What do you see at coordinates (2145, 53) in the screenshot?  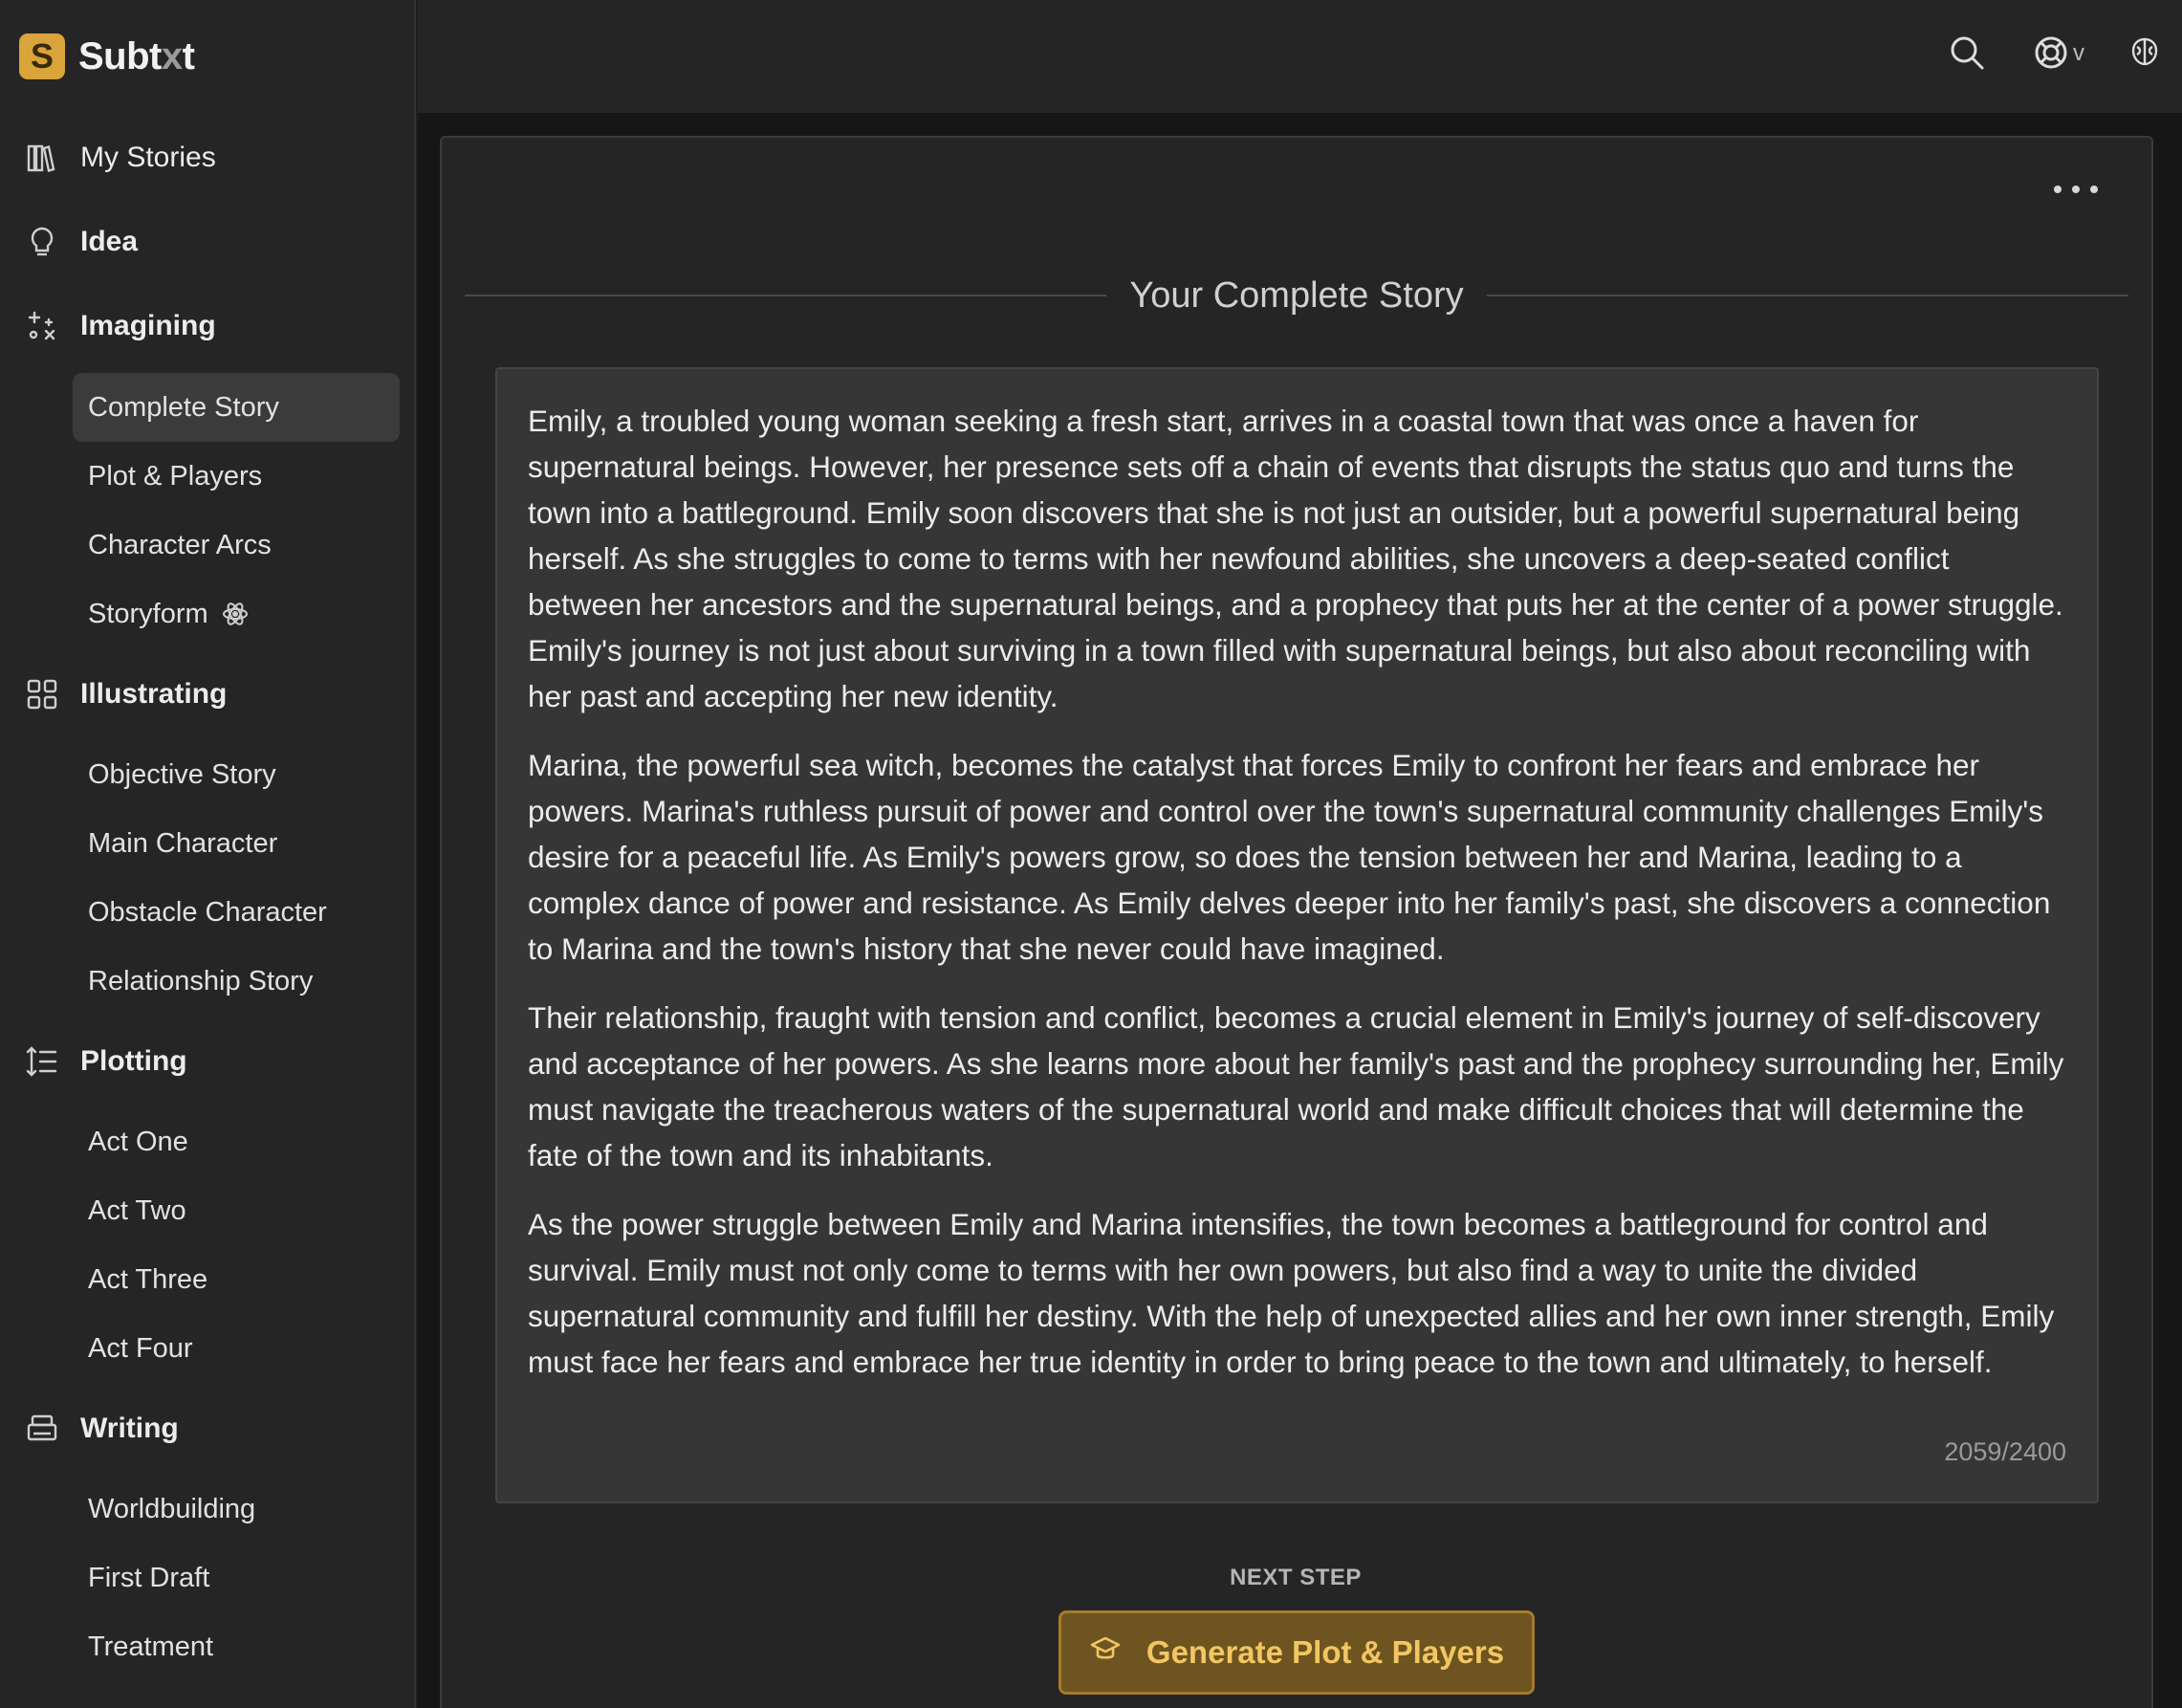 I see `brain-icon` at bounding box center [2145, 53].